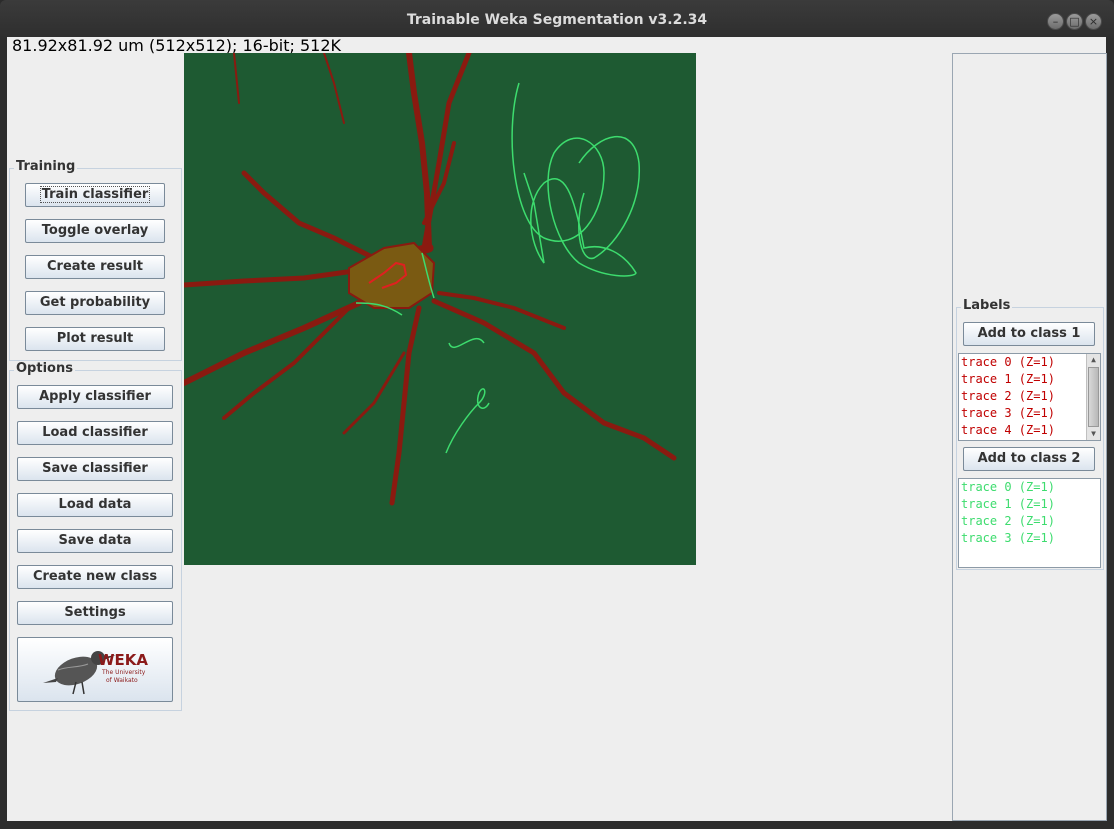  What do you see at coordinates (79, 673) in the screenshot?
I see `weka-bird-icon` at bounding box center [79, 673].